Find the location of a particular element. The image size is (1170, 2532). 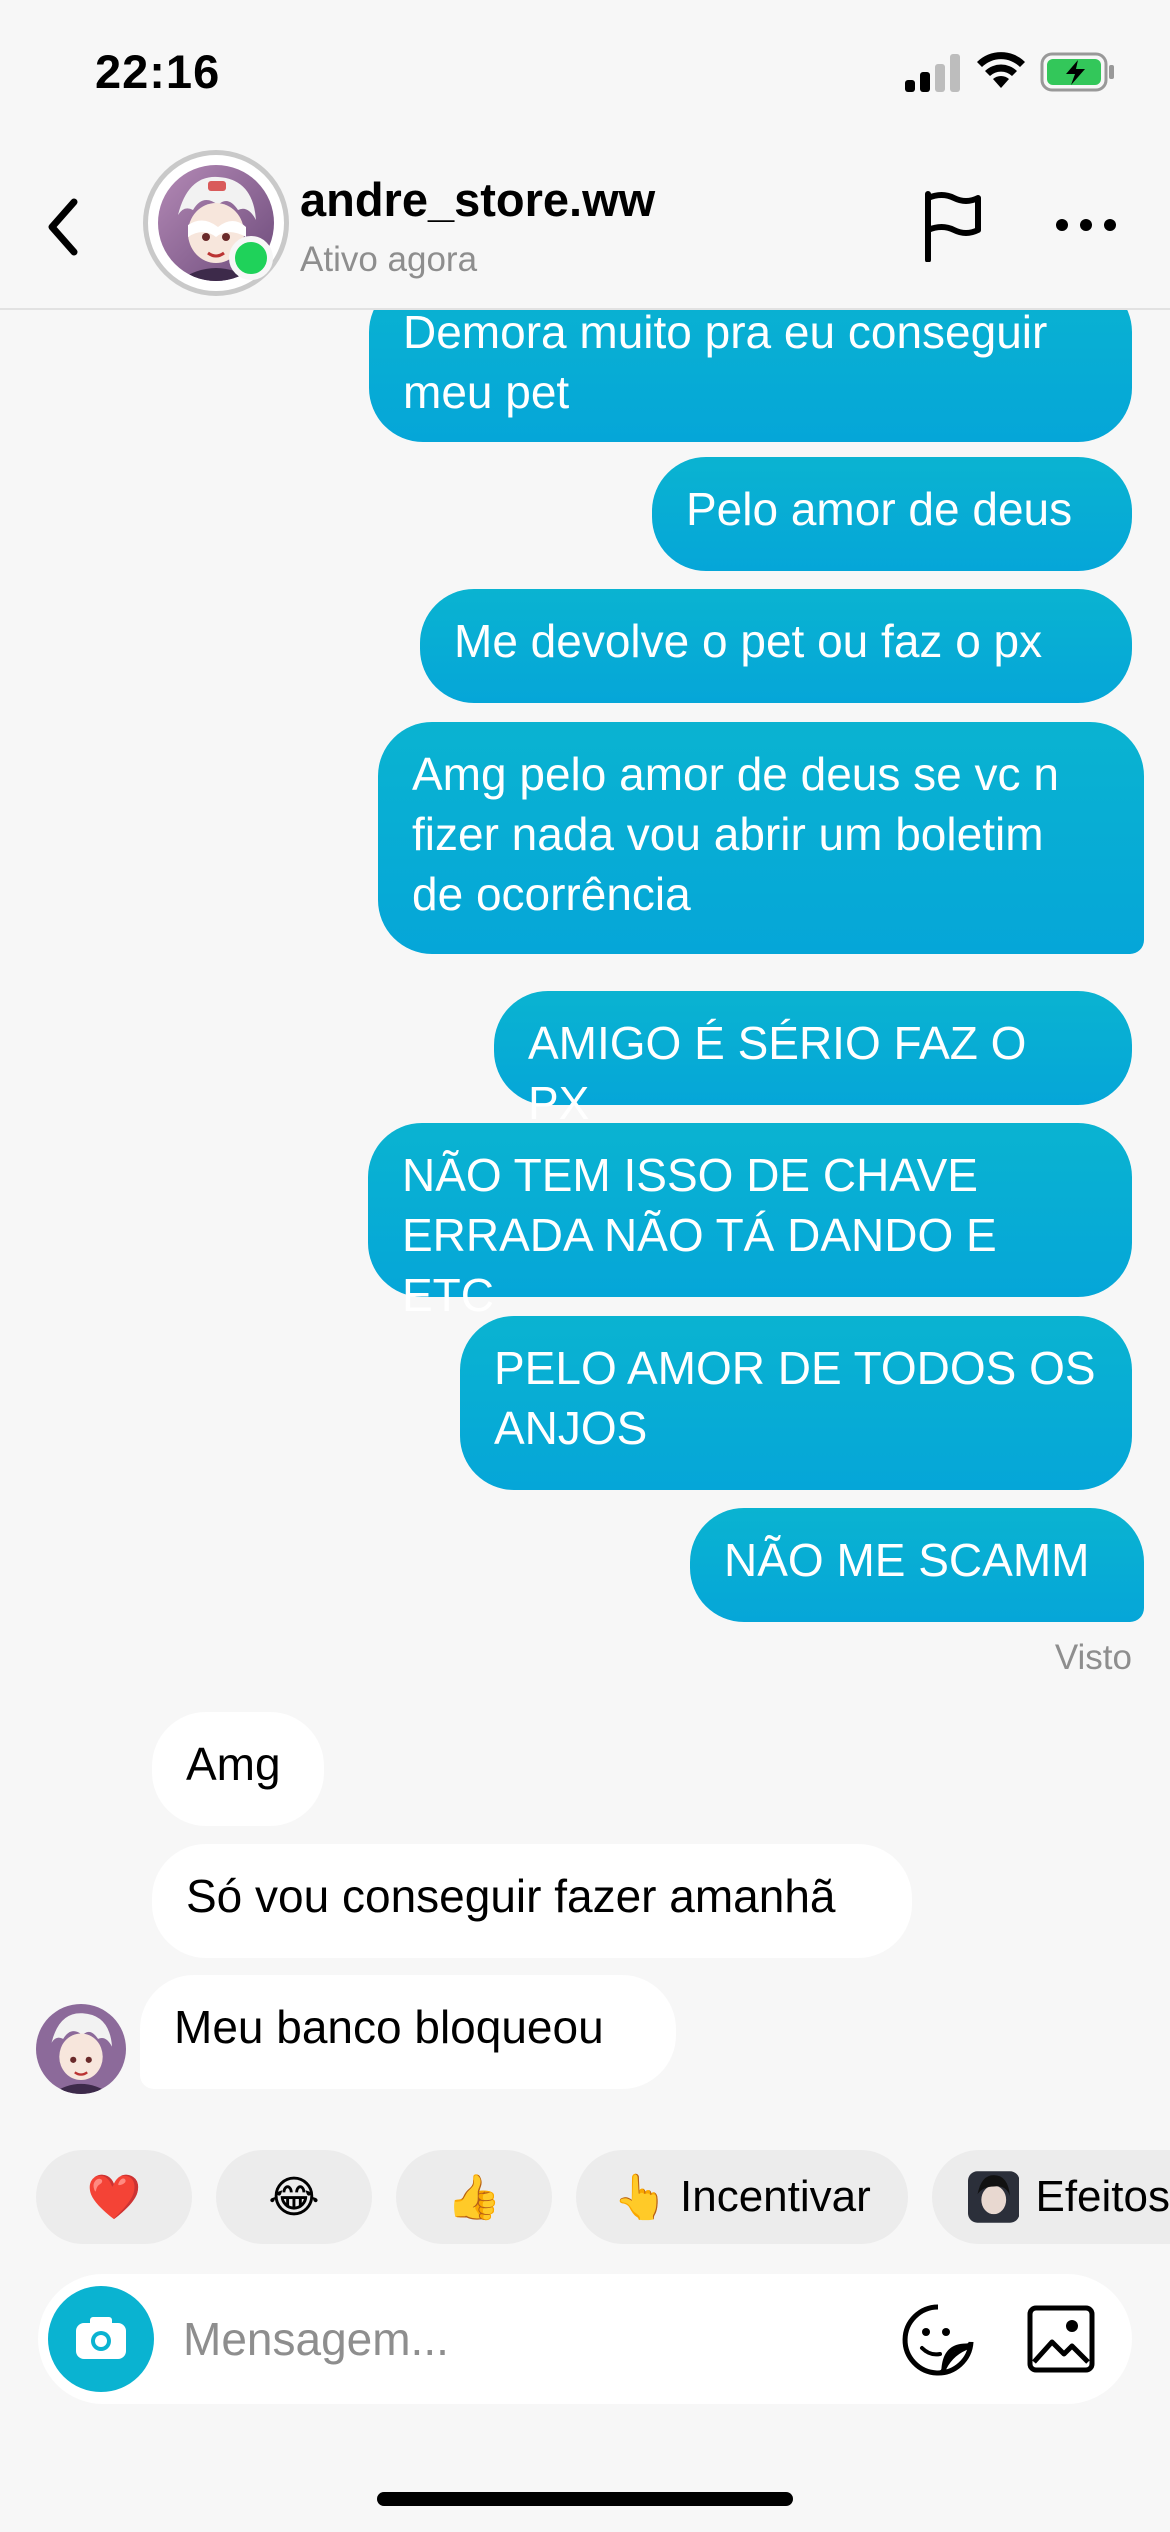

message-text: PELO AMOR DE TODOS OS is located at coordinates (795, 1368).